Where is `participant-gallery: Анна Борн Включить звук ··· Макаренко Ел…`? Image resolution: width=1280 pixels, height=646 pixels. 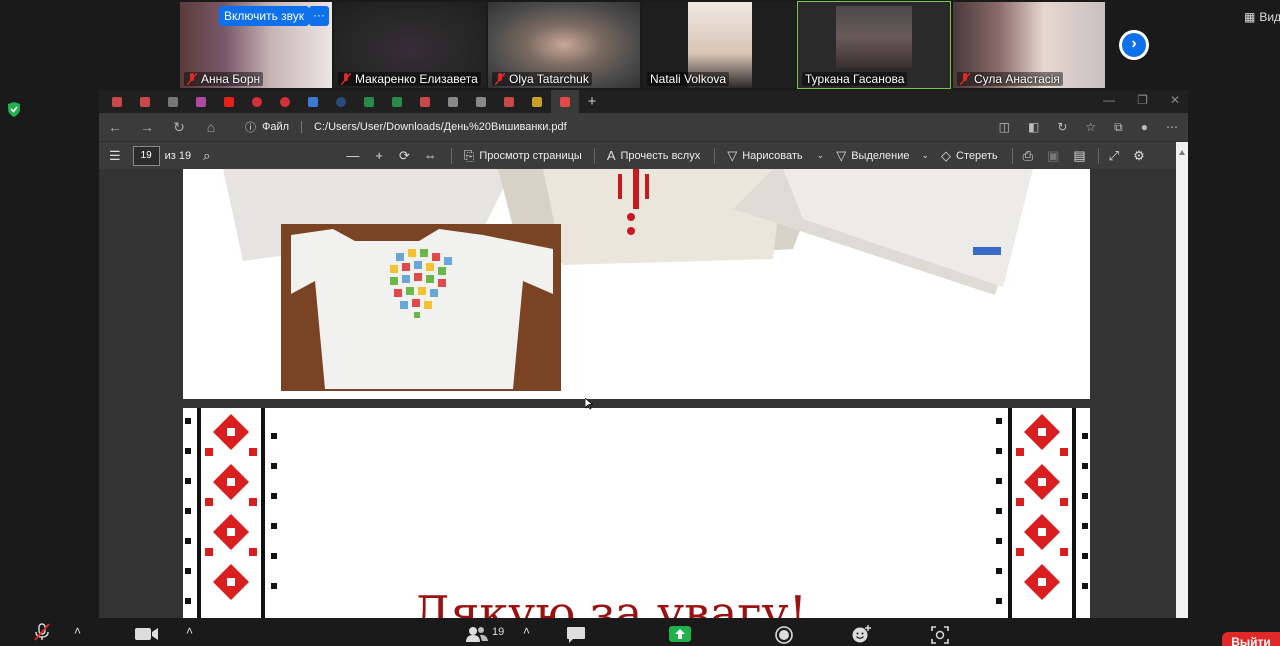 participant-gallery: Анна Борн Включить звук ··· Макаренко Ел… is located at coordinates (640, 45).